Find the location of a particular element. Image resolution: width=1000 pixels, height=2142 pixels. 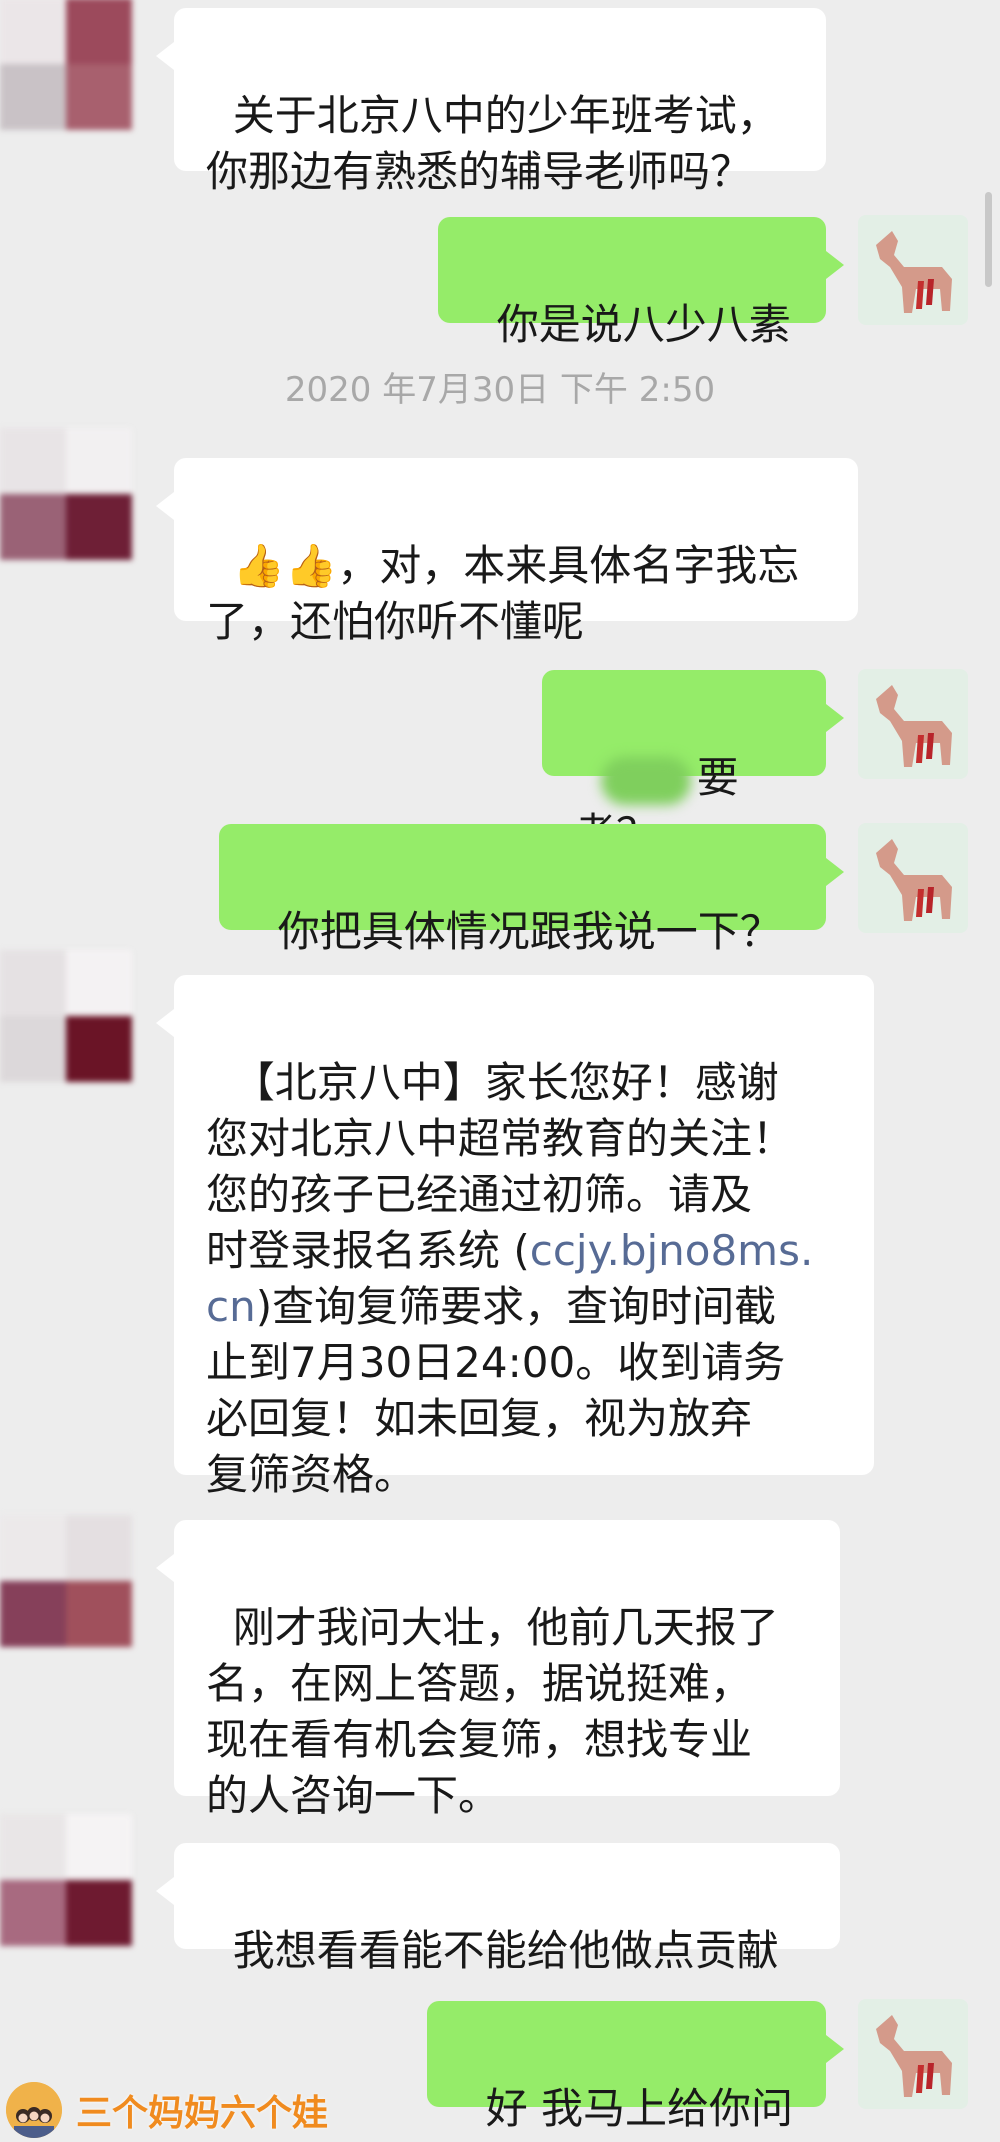

chat-timestamp: 2020 年7月30日 下午 2:50 is located at coordinates (500, 390).